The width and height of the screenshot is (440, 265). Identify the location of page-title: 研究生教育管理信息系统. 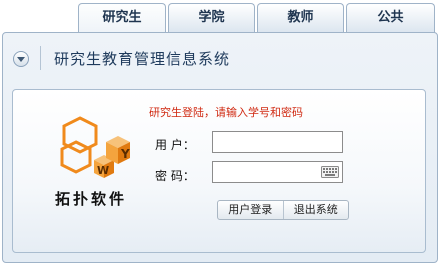
(142, 59).